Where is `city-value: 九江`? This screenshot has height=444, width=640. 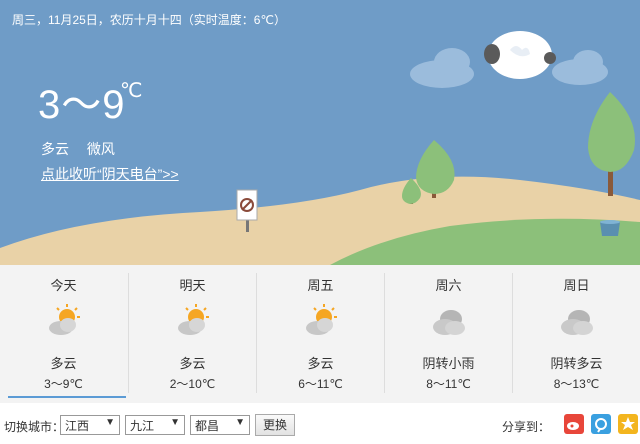 city-value: 九江 is located at coordinates (142, 426).